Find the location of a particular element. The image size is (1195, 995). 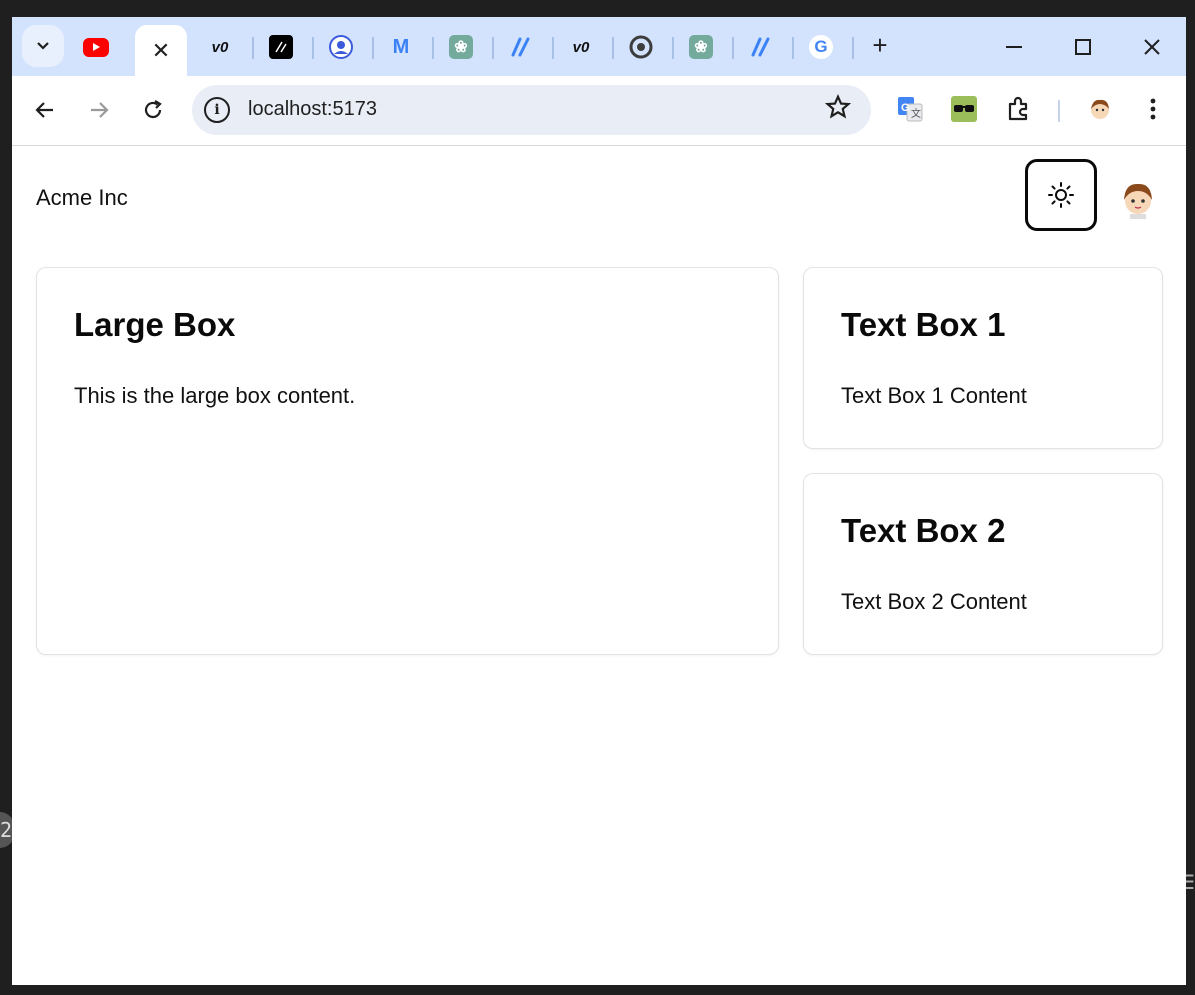

translate-extension: G文 is located at coordinates (910, 109).